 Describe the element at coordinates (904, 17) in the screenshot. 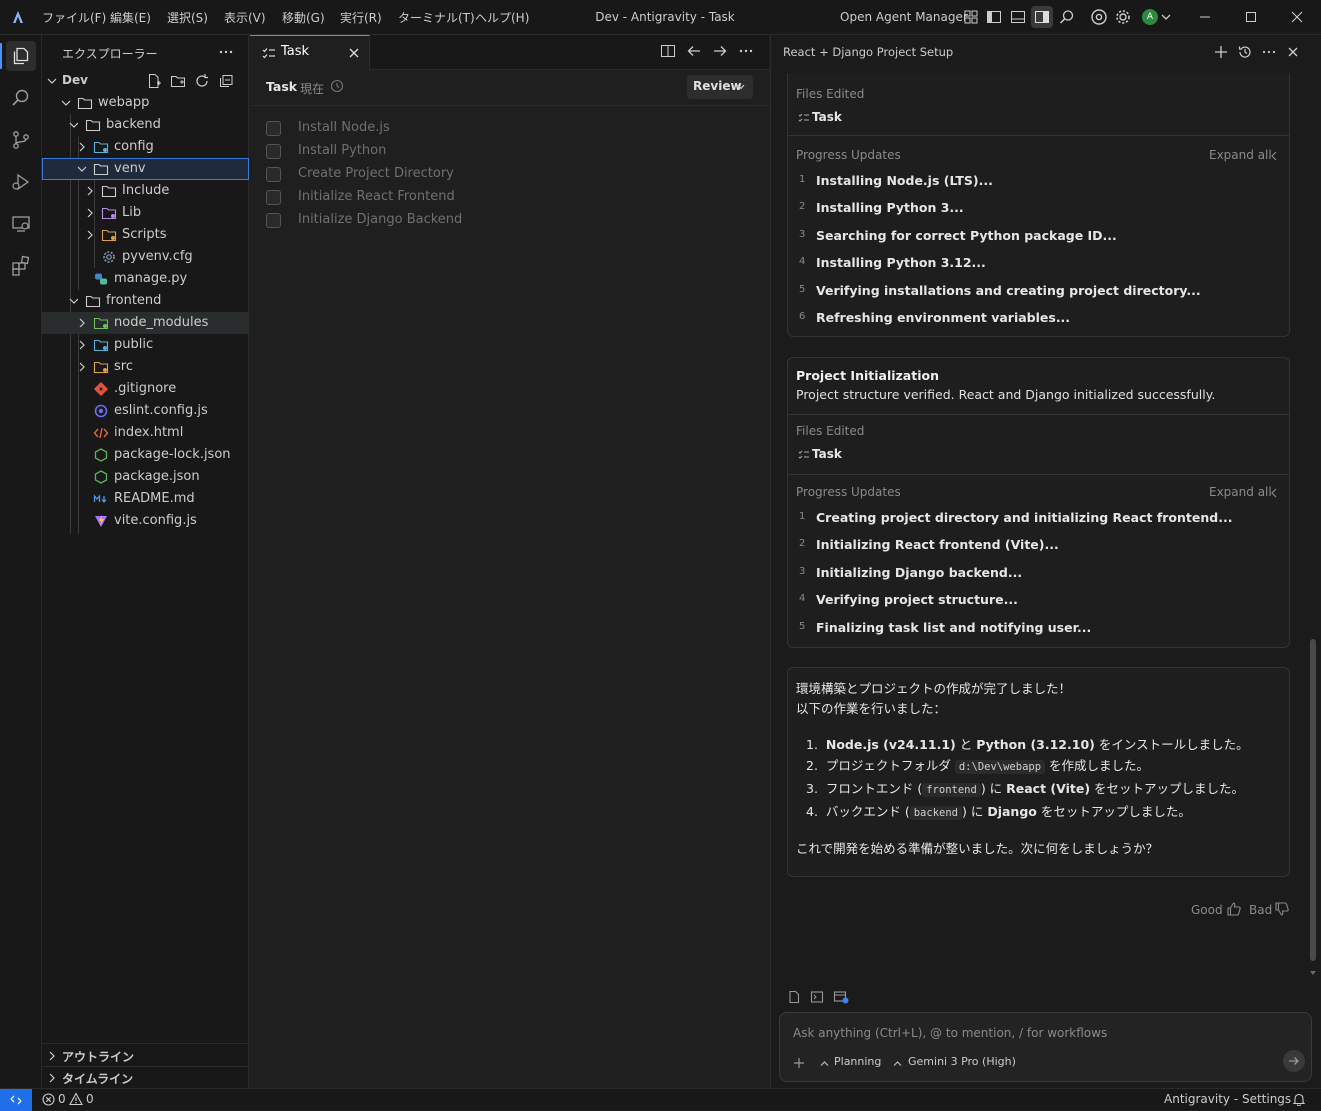

I see `open-agent-manager-button: Open Agent Manager` at that location.